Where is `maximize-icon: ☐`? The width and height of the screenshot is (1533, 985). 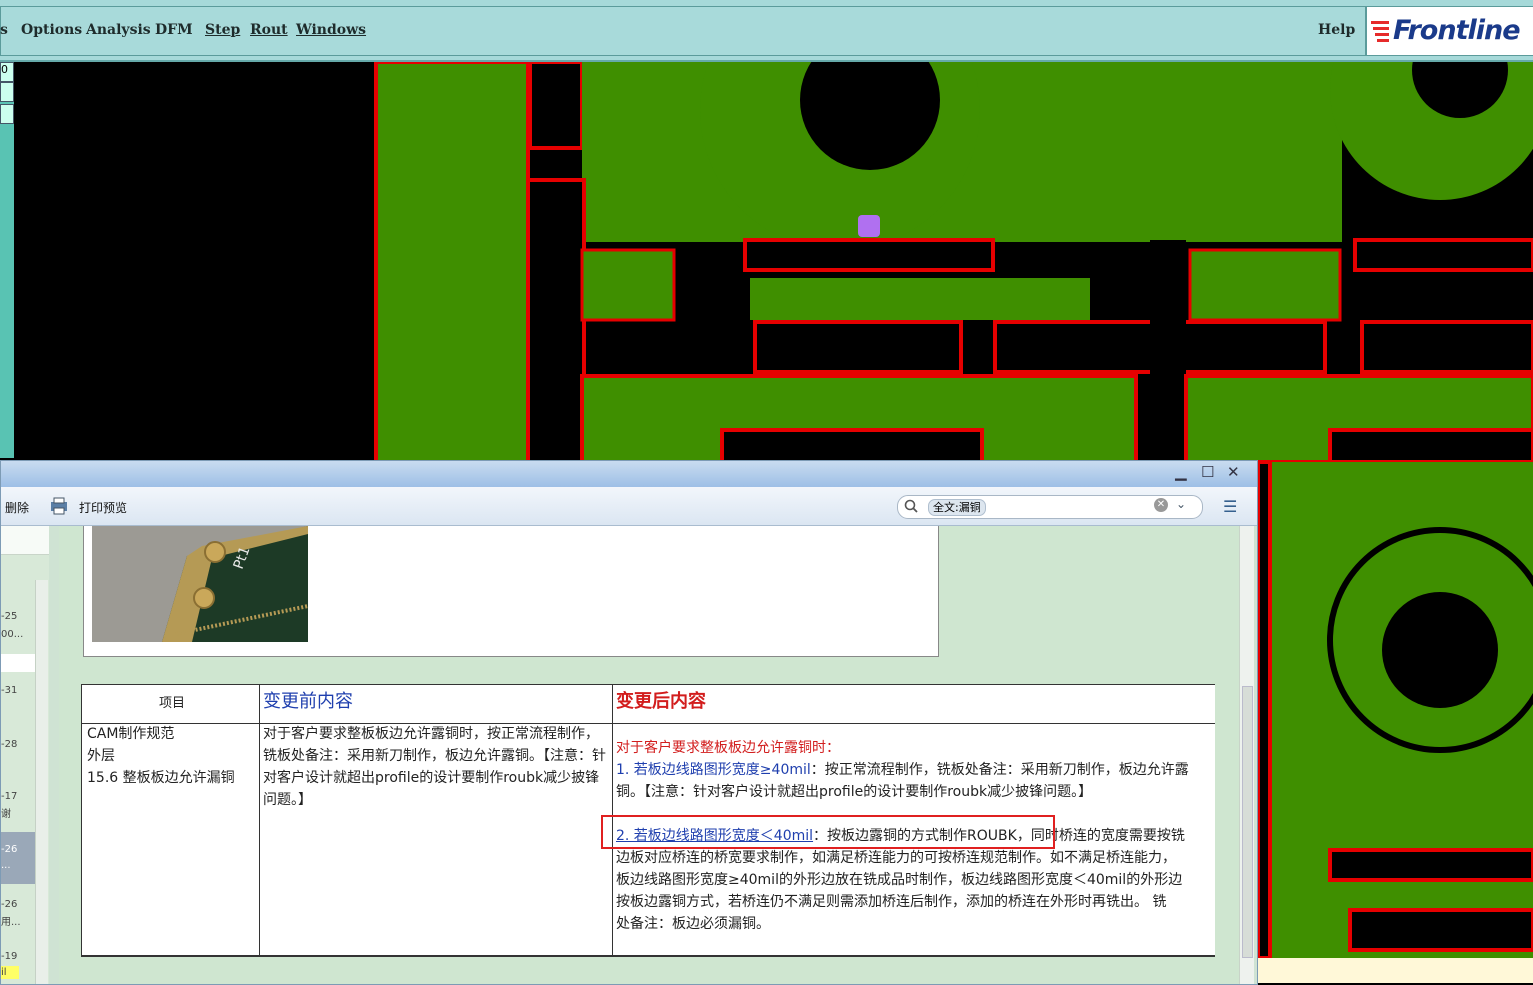 maximize-icon: ☐ is located at coordinates (1207, 472).